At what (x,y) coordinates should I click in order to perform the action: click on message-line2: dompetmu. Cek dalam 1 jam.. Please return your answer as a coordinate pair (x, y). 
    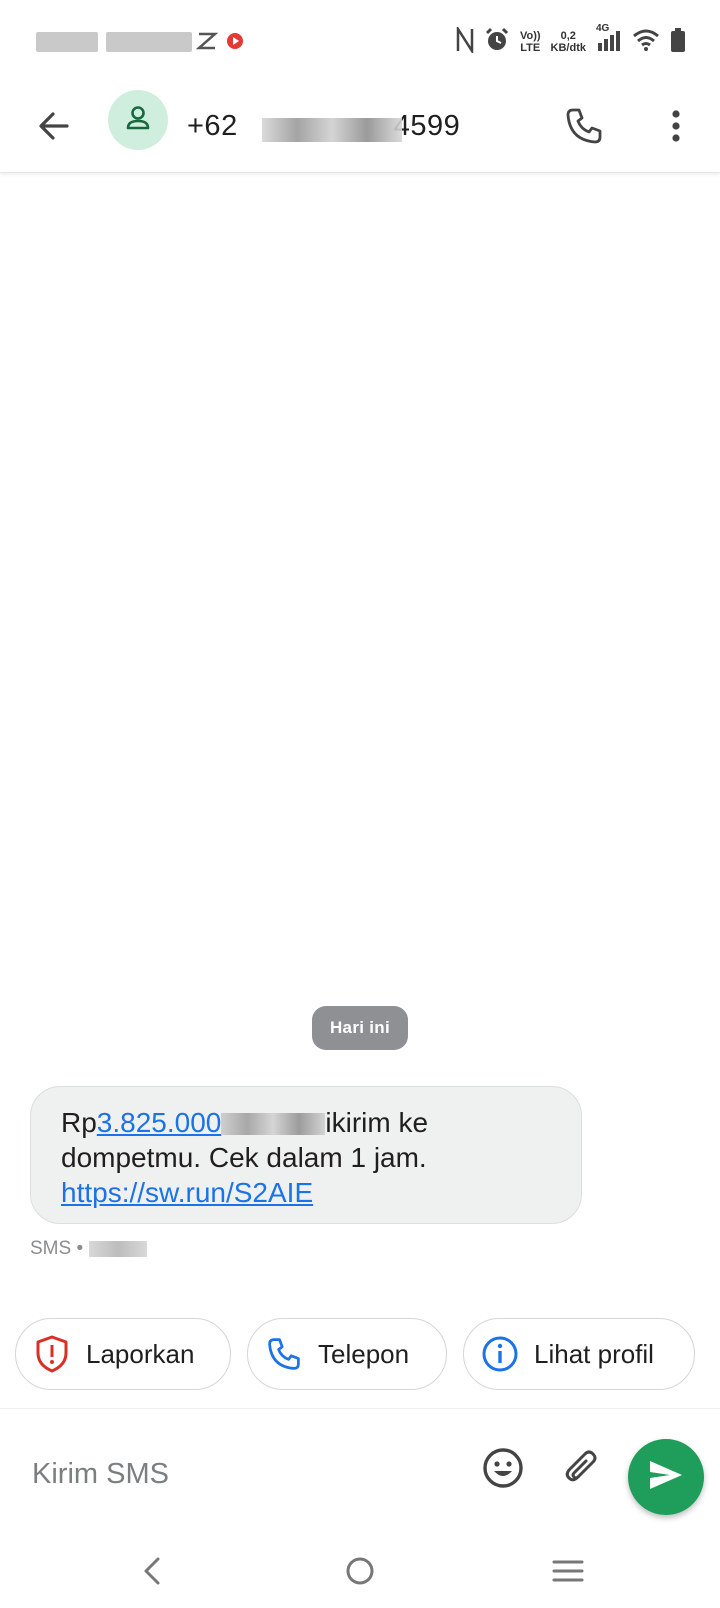
    Looking at the image, I should click on (244, 1157).